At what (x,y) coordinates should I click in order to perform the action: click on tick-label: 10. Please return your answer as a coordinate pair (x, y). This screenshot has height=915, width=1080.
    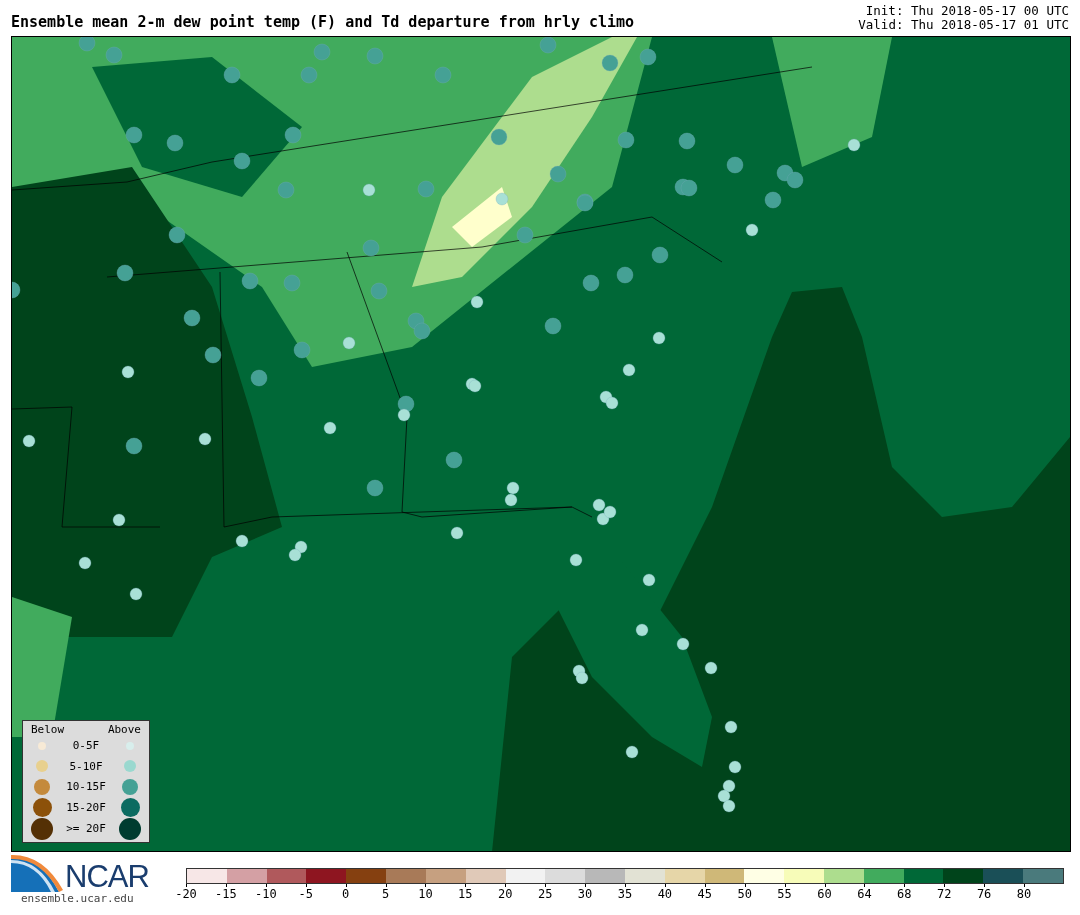
    Looking at the image, I should click on (425, 894).